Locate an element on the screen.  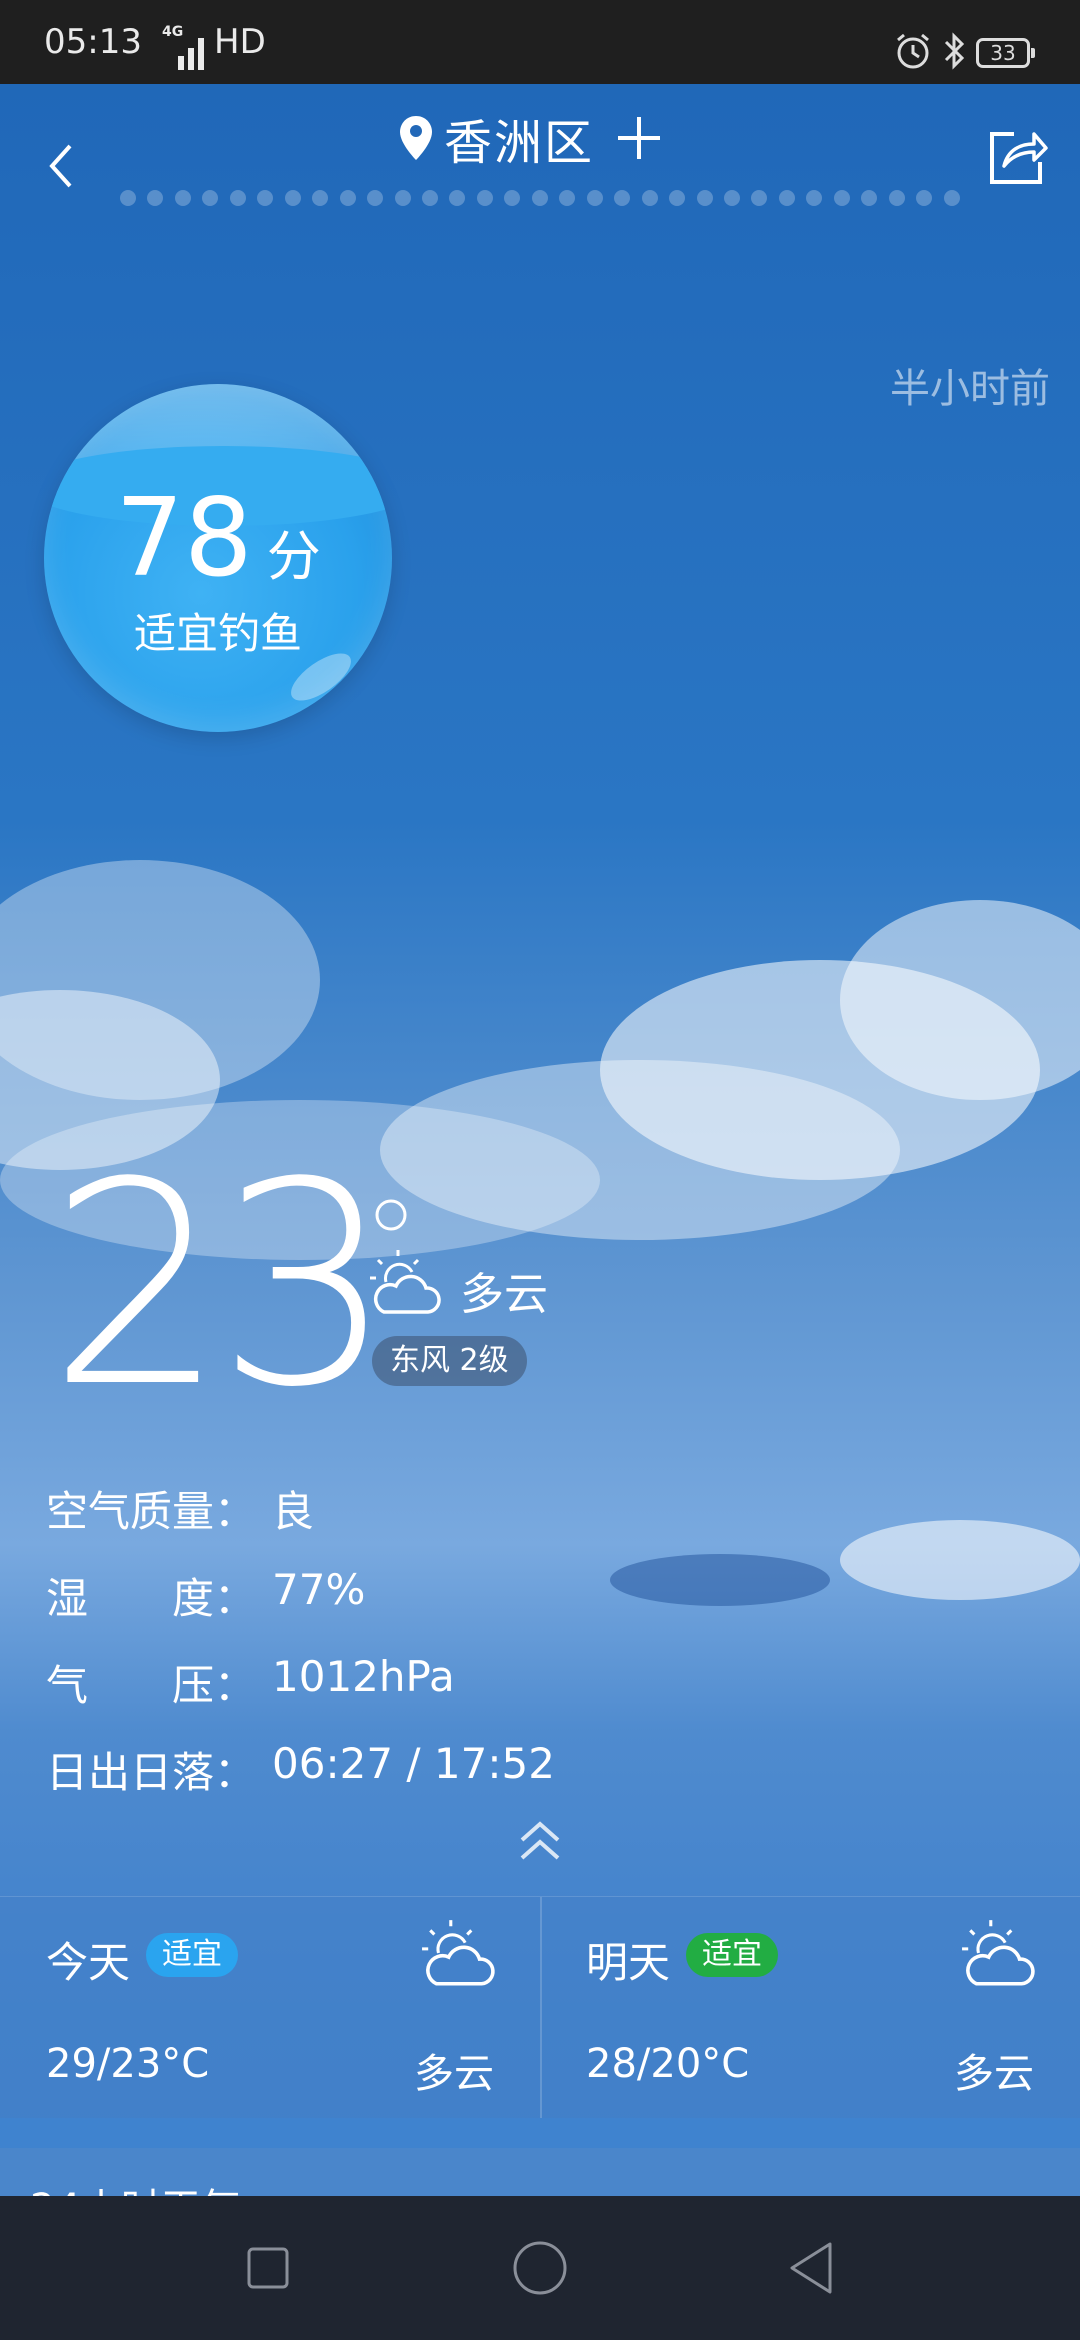
alarm-icon is located at coordinates (913, 51).